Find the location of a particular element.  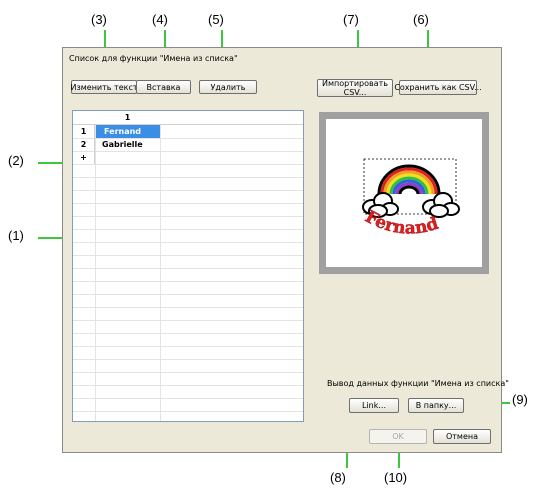

callout-1: (1) is located at coordinates (16, 235).